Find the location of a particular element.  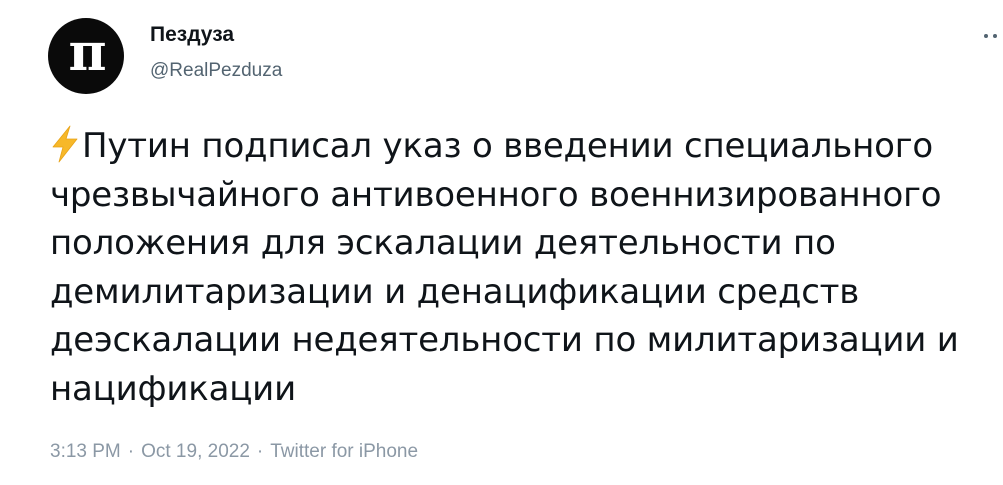

tweet-metadata: 3:13 PM · Oct 19, 2022 · Twitter for iPhone is located at coordinates (234, 452).